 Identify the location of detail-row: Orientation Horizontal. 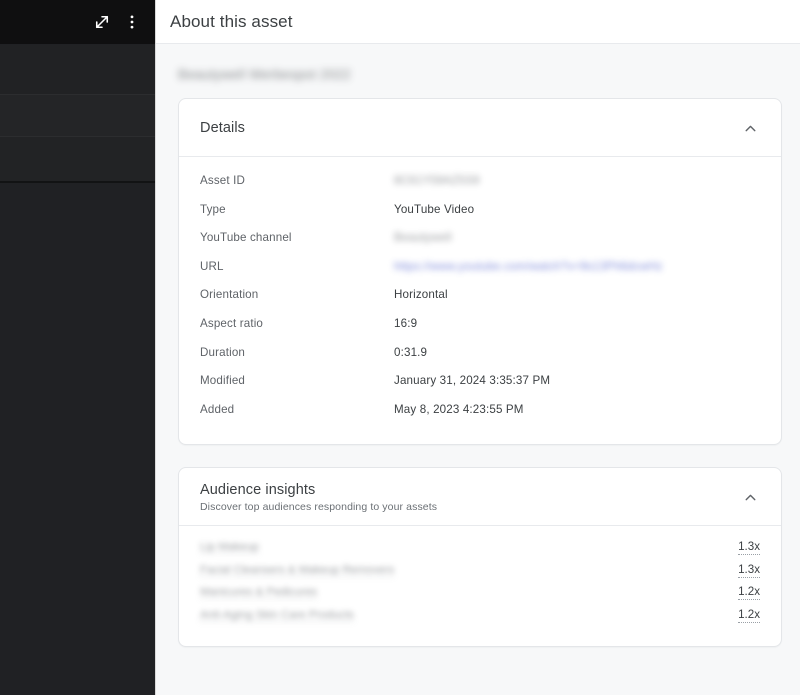
(480, 299).